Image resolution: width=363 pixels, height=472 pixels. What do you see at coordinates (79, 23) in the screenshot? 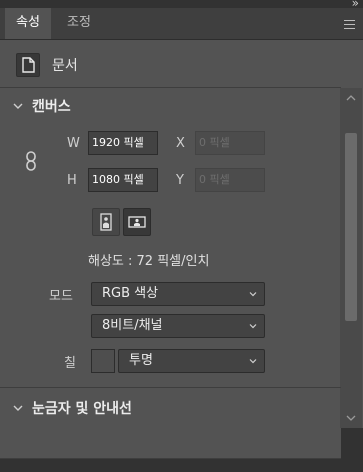
I see `tab-adjustments: 조정` at bounding box center [79, 23].